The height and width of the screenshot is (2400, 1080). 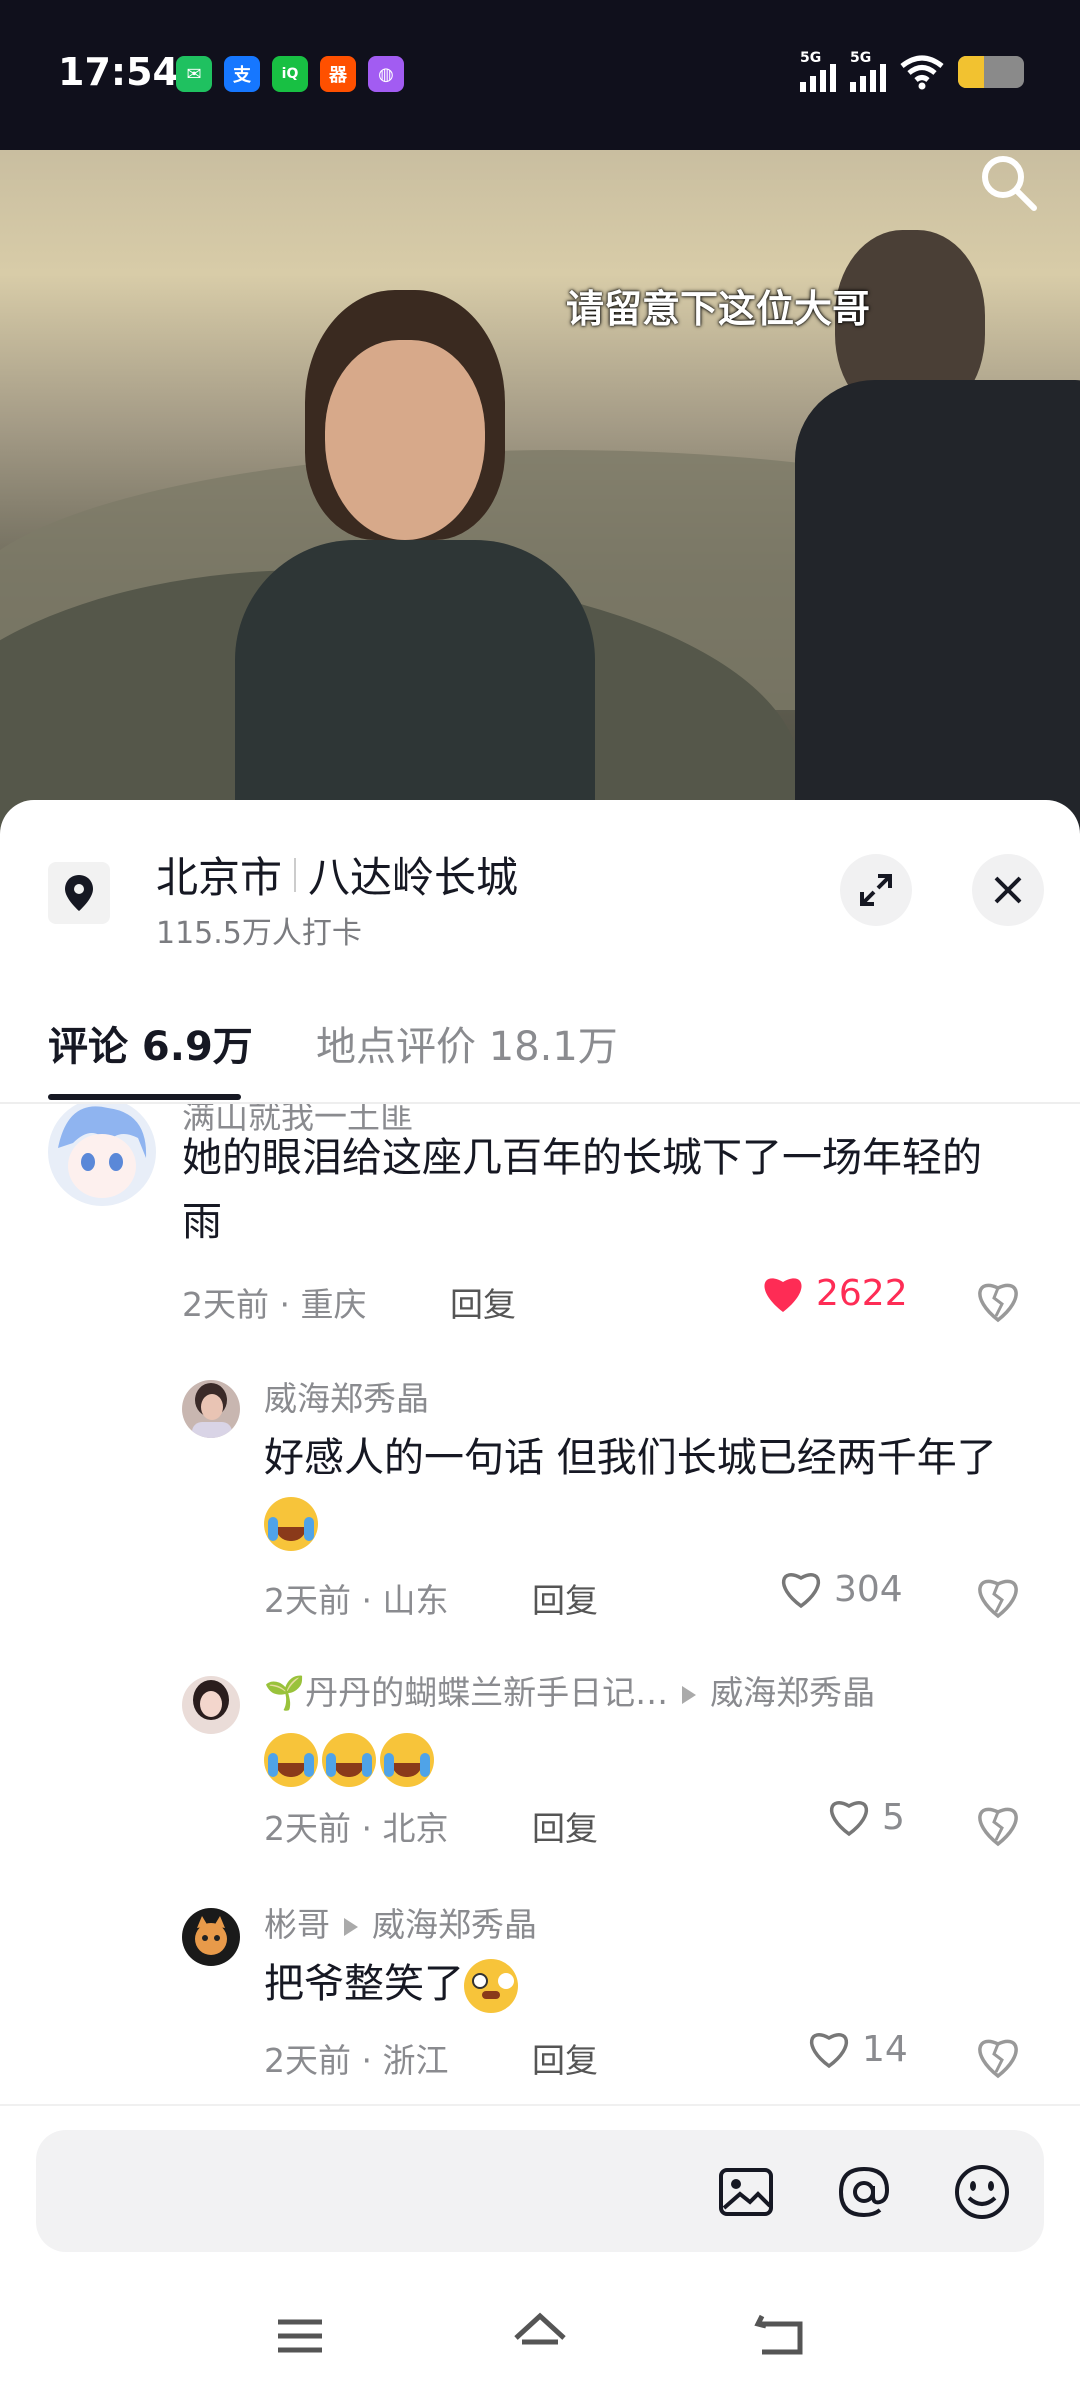 I want to click on comment-input, so click(x=540, y=2191).